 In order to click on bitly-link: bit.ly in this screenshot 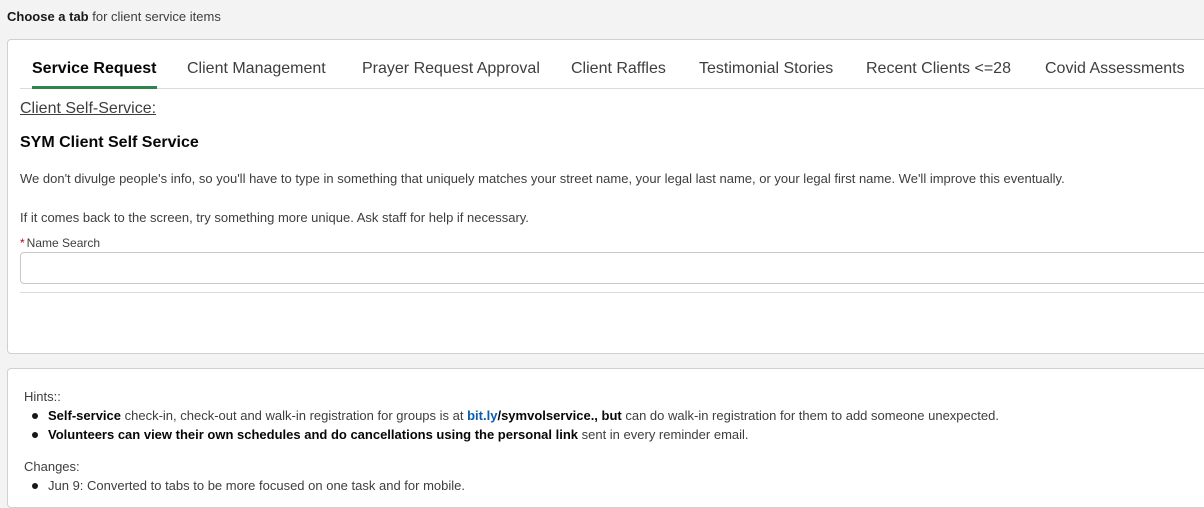, I will do `click(482, 415)`.